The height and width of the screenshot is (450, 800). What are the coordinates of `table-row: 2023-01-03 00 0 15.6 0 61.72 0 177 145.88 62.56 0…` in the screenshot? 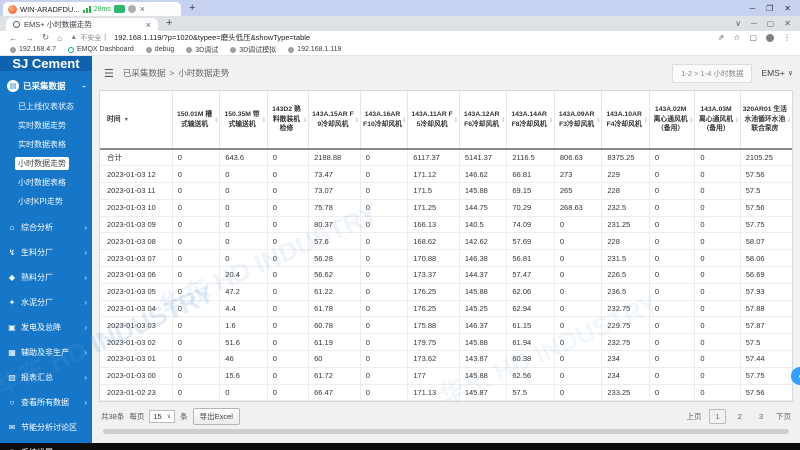 It's located at (446, 376).